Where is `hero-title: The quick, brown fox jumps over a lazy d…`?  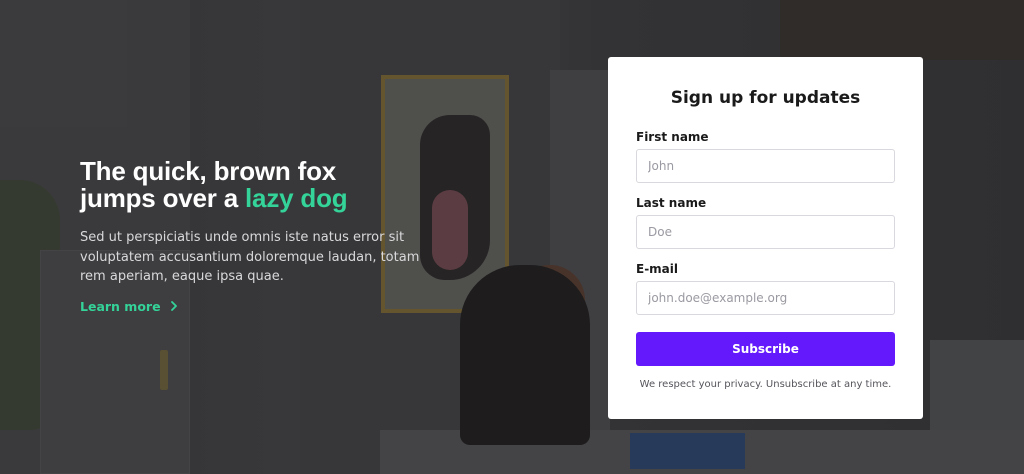
hero-title: The quick, brown fox jumps over a lazy d… is located at coordinates (255, 185).